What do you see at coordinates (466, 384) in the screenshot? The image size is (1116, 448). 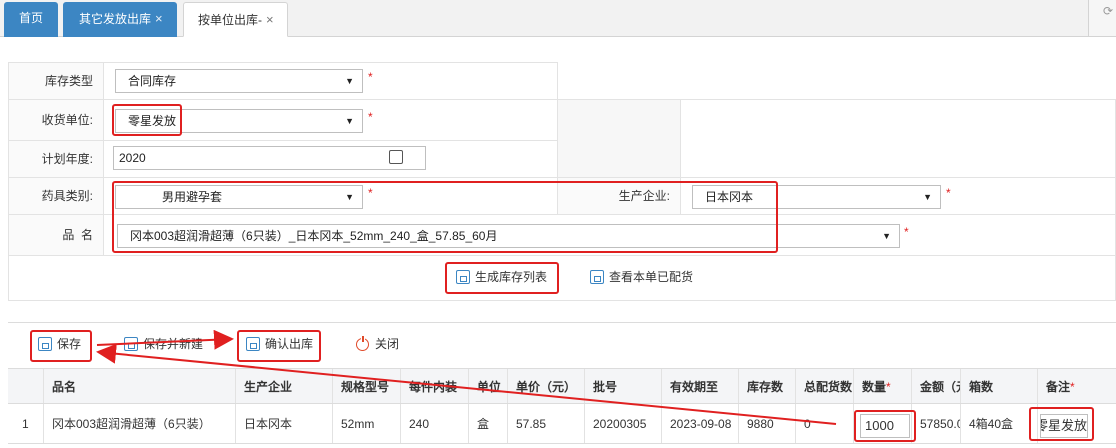 I see `arrow-quantity-to-save` at bounding box center [466, 384].